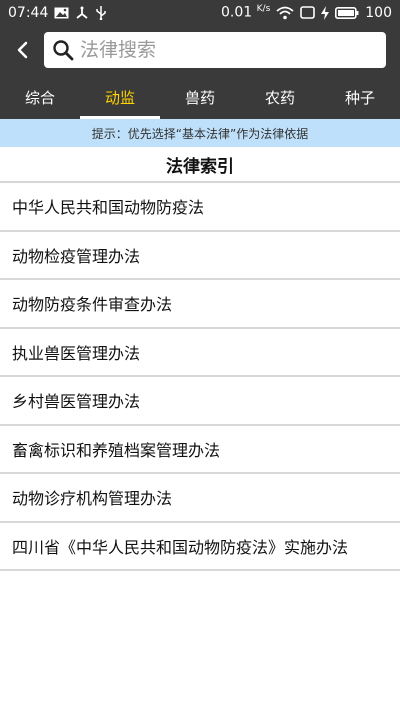  Describe the element at coordinates (200, 547) in the screenshot. I see `law-list-item: 四川省《中华人民共和国动物防疫法》实施办法` at that location.